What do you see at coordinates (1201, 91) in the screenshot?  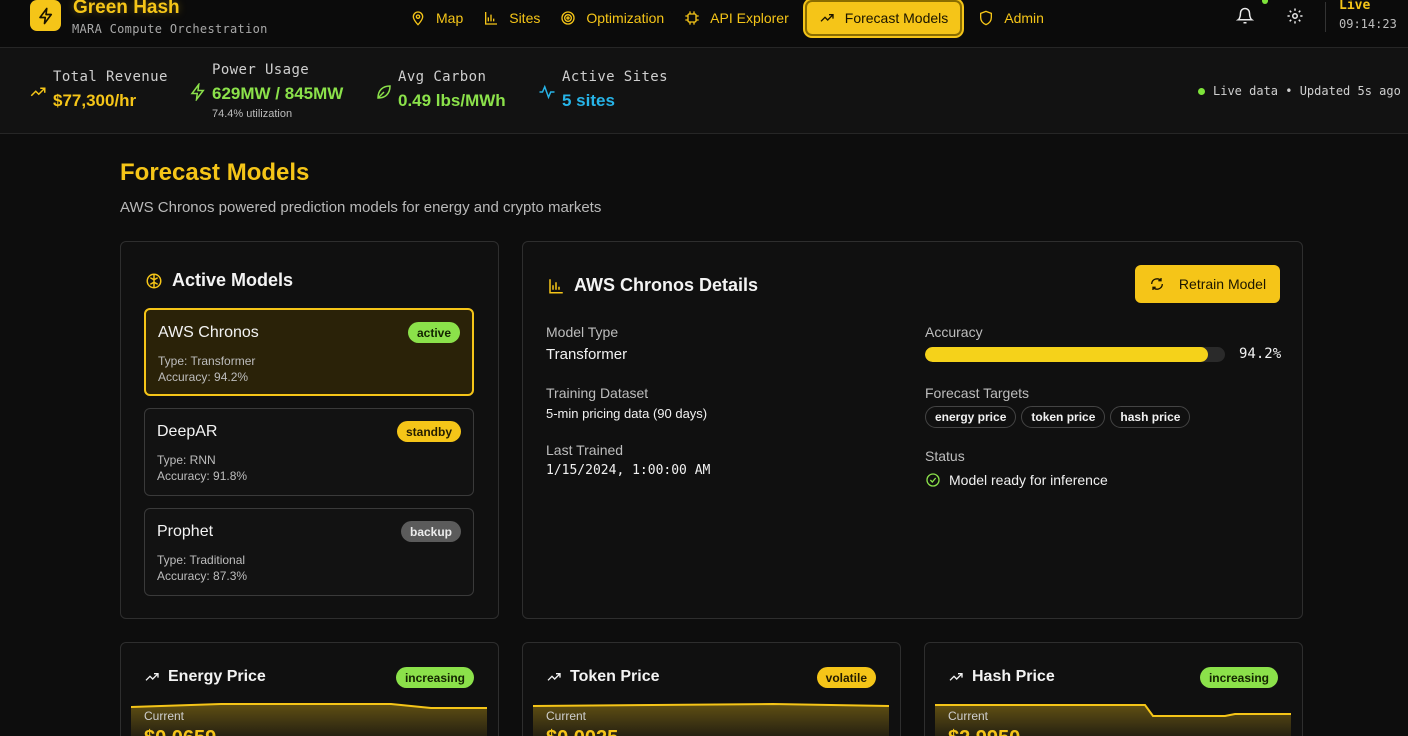 I see `live-indicator-dot` at bounding box center [1201, 91].